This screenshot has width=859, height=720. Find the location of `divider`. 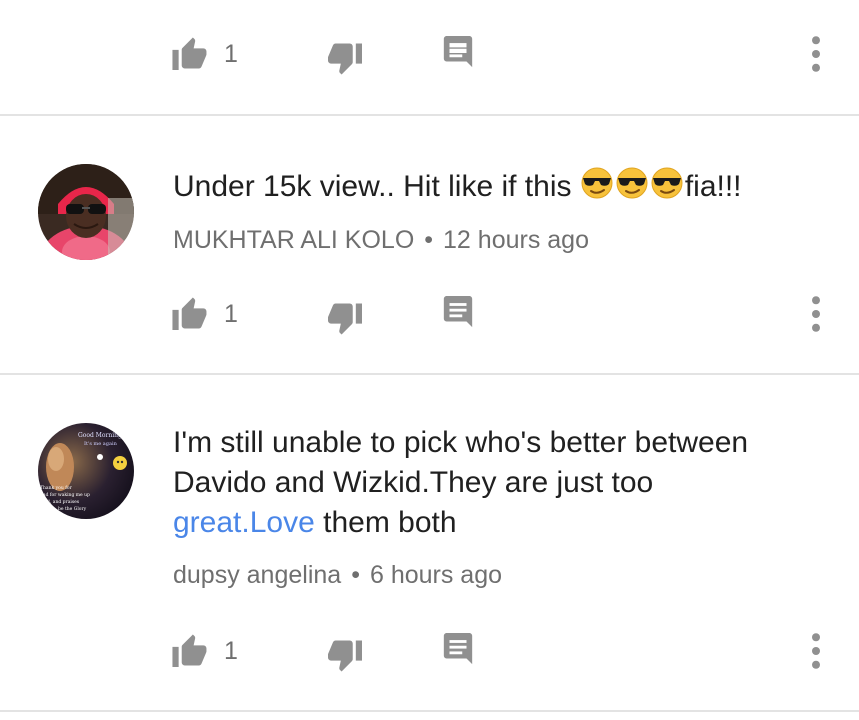

divider is located at coordinates (429, 711).